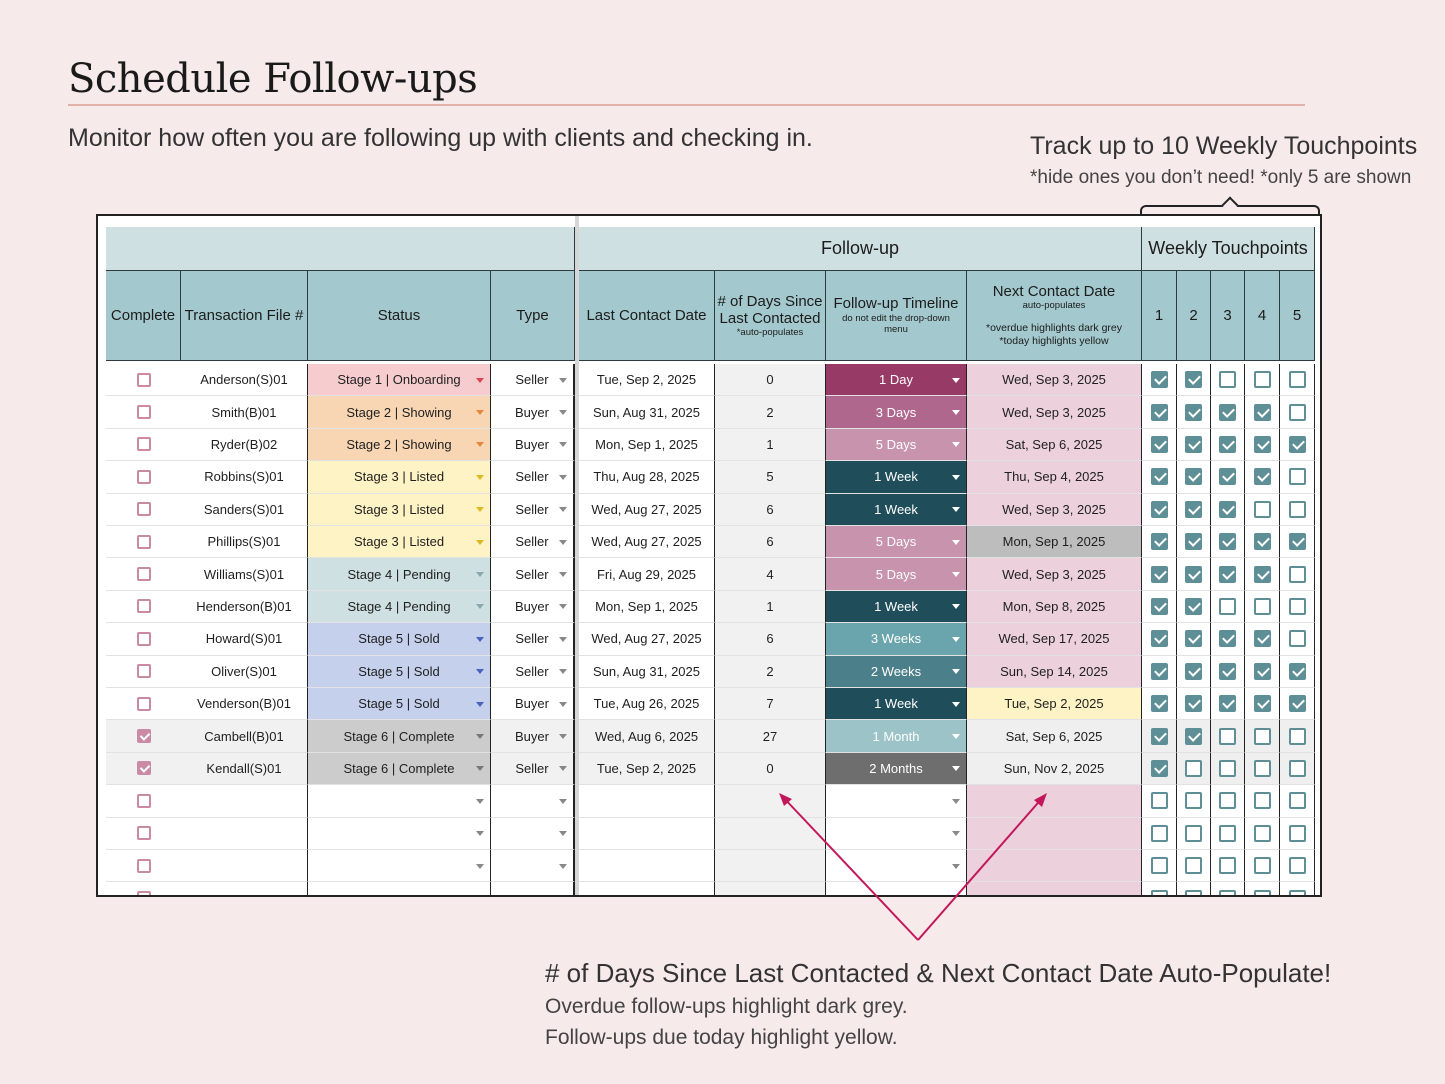 The height and width of the screenshot is (1084, 1445). I want to click on arrow-to-days-since, so click(850, 868).